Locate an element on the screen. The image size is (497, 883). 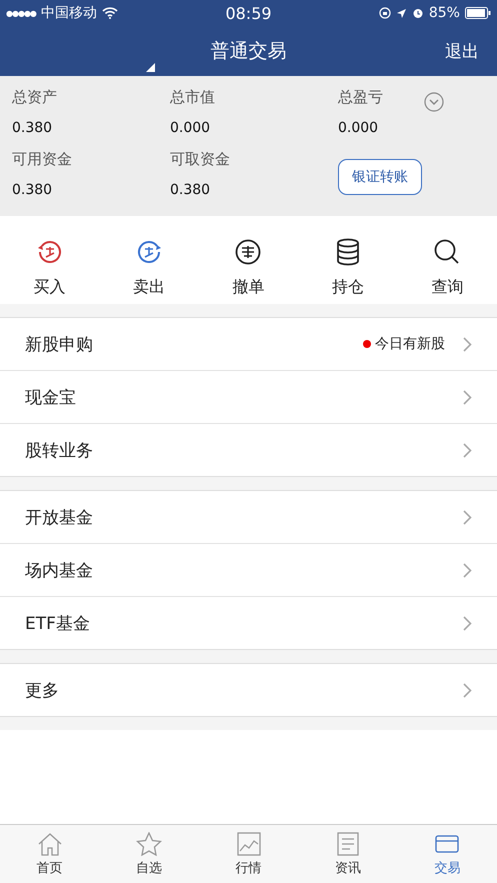
database-icon is located at coordinates (347, 252).